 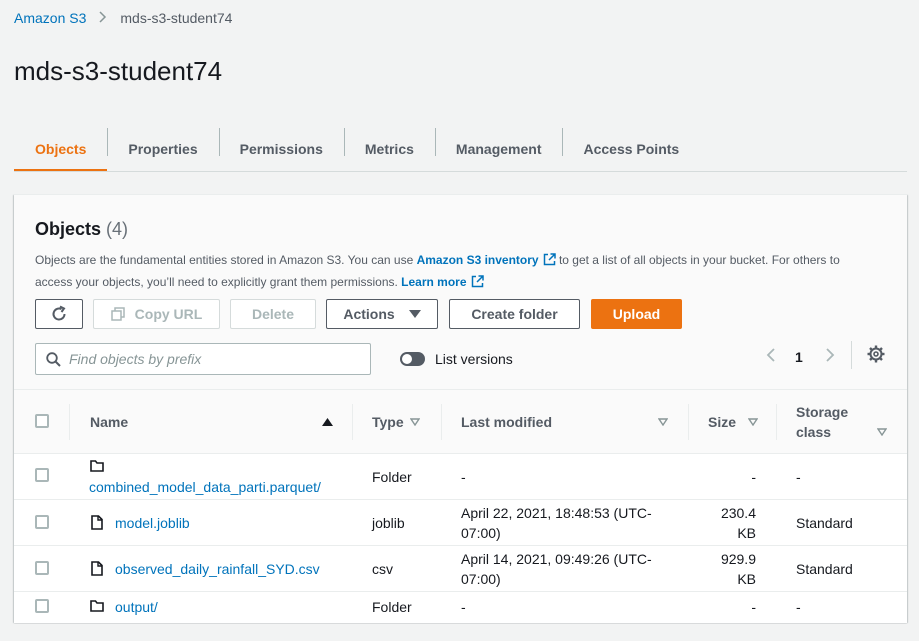 What do you see at coordinates (498, 149) in the screenshot?
I see `tab-management: Management` at bounding box center [498, 149].